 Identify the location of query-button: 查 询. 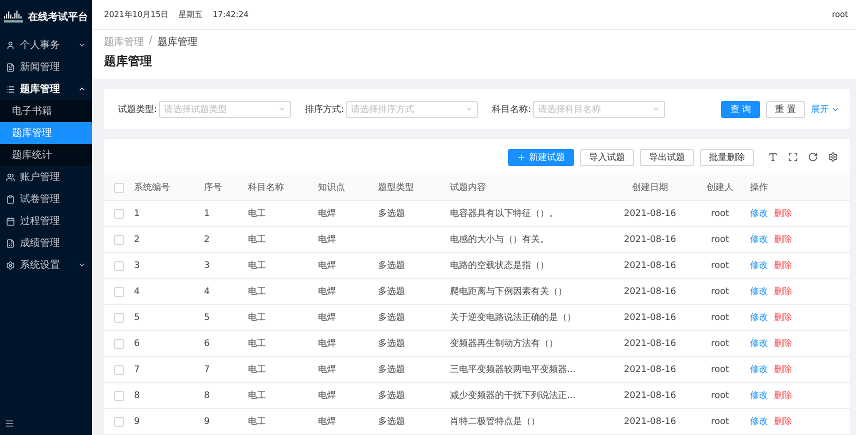
(740, 109).